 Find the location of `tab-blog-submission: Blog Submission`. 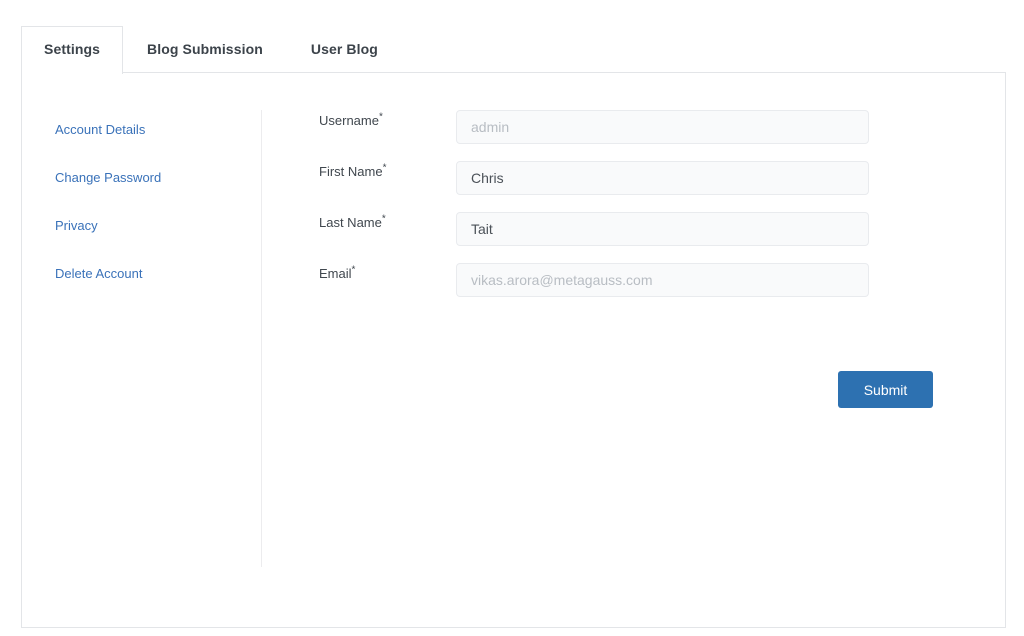

tab-blog-submission: Blog Submission is located at coordinates (205, 49).